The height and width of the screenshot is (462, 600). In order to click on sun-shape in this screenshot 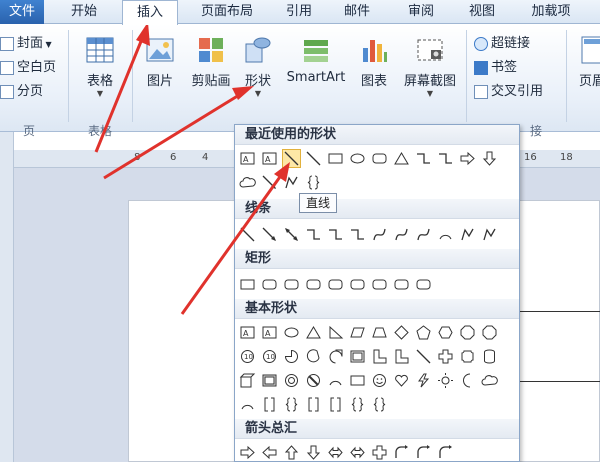, I will do `click(445, 380)`.